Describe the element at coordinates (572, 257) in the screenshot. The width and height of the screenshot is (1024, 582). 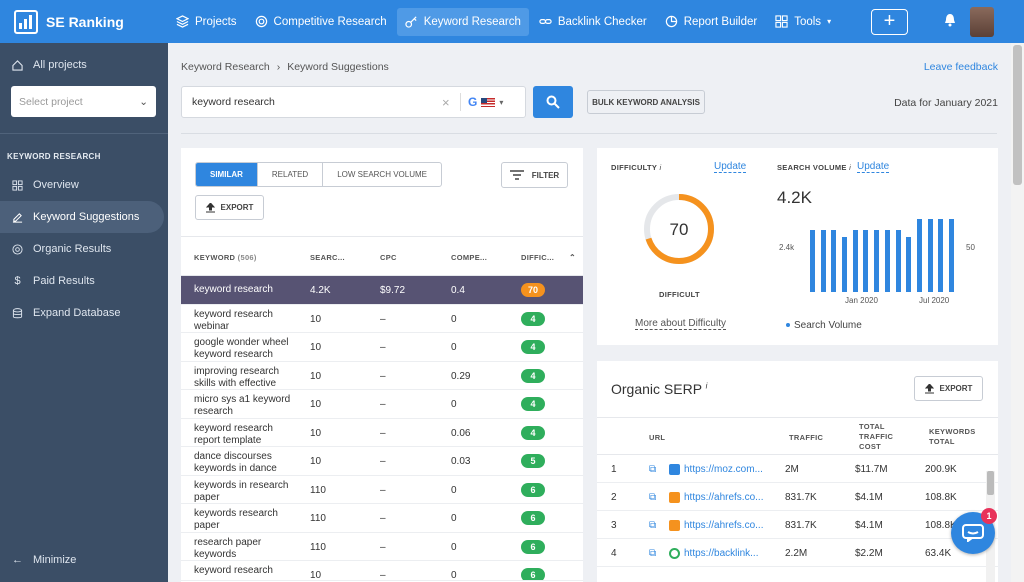
I see `chevron-up-icon: ⌃` at that location.